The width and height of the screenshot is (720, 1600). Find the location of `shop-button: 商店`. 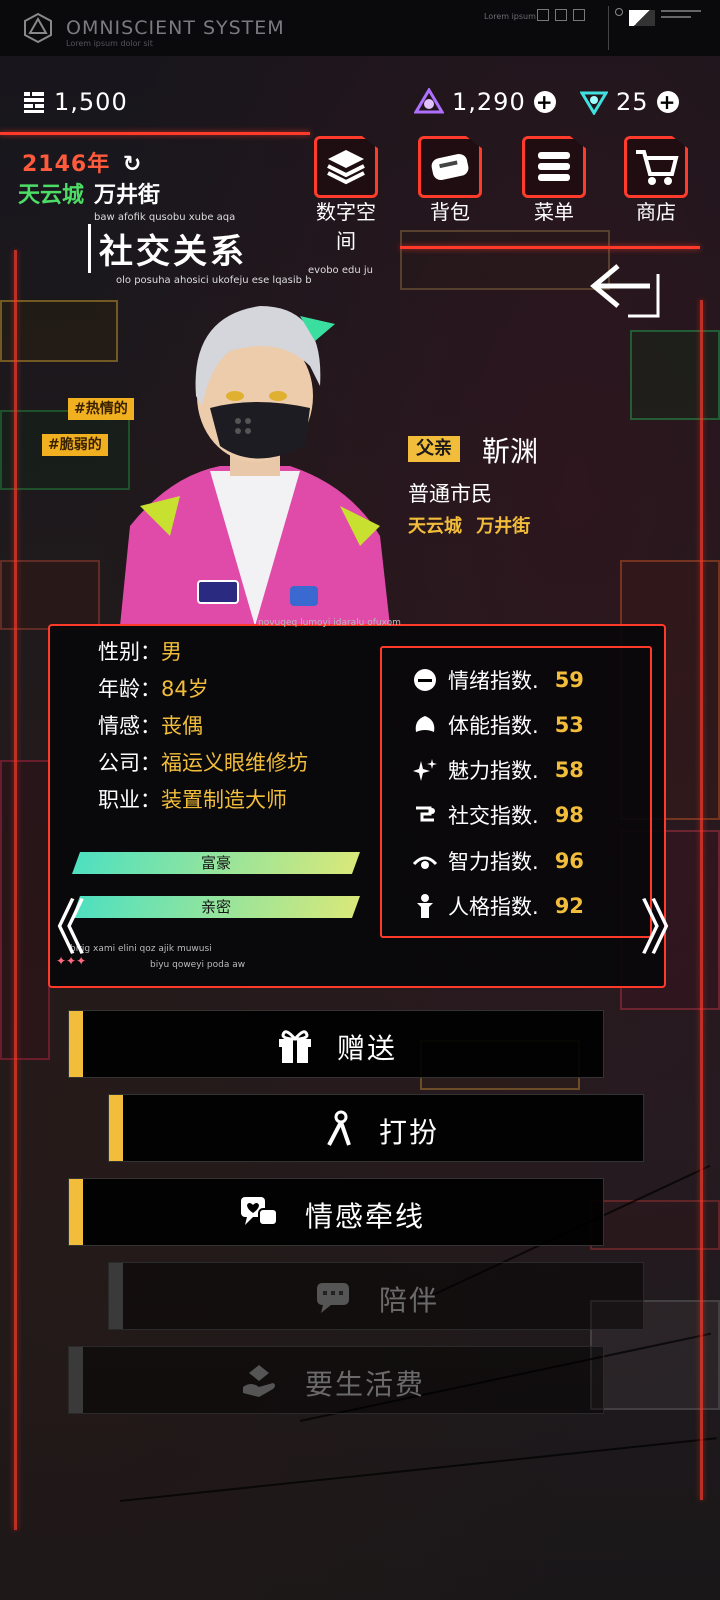

shop-button: 商店 is located at coordinates (656, 180).